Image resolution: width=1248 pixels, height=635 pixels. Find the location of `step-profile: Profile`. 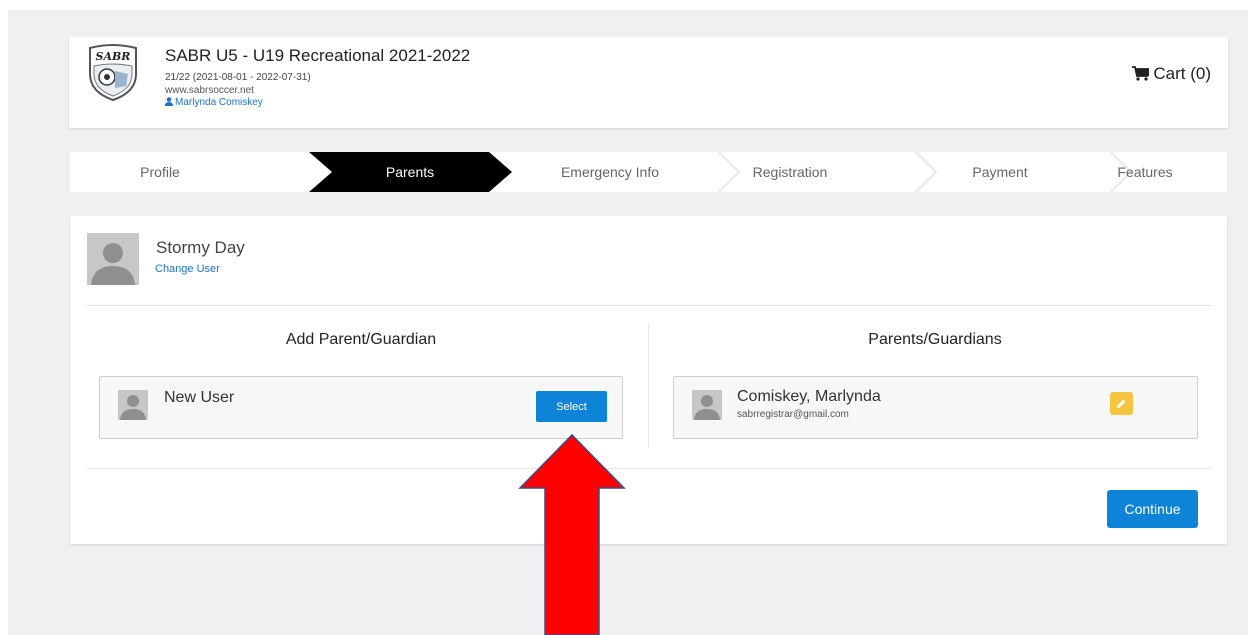

step-profile: Profile is located at coordinates (160, 172).